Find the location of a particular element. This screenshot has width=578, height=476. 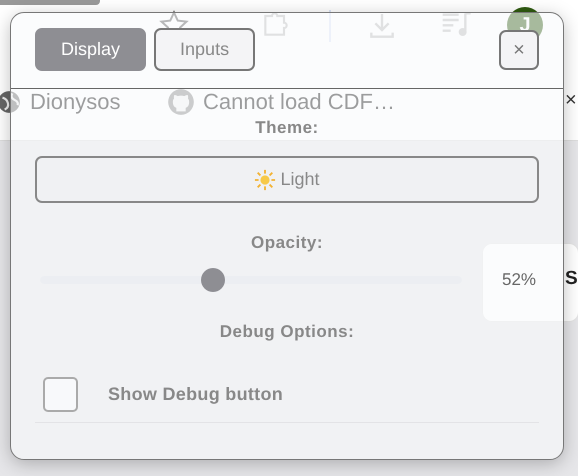

opacity-value: 52% is located at coordinates (519, 280).